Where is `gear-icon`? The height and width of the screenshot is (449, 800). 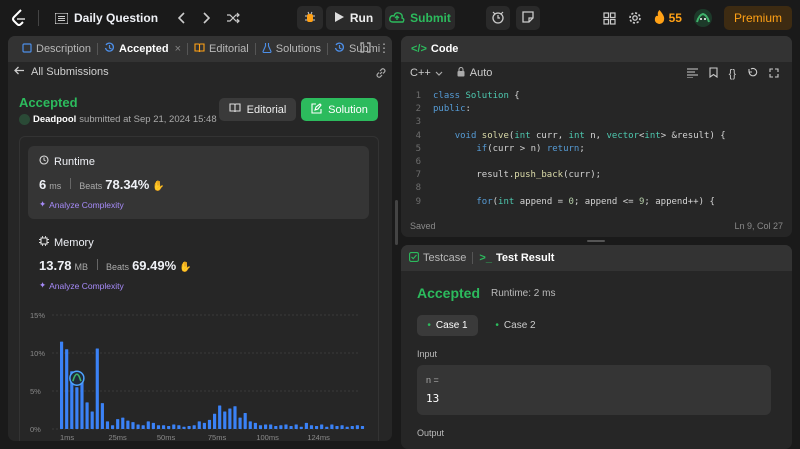 gear-icon is located at coordinates (635, 18).